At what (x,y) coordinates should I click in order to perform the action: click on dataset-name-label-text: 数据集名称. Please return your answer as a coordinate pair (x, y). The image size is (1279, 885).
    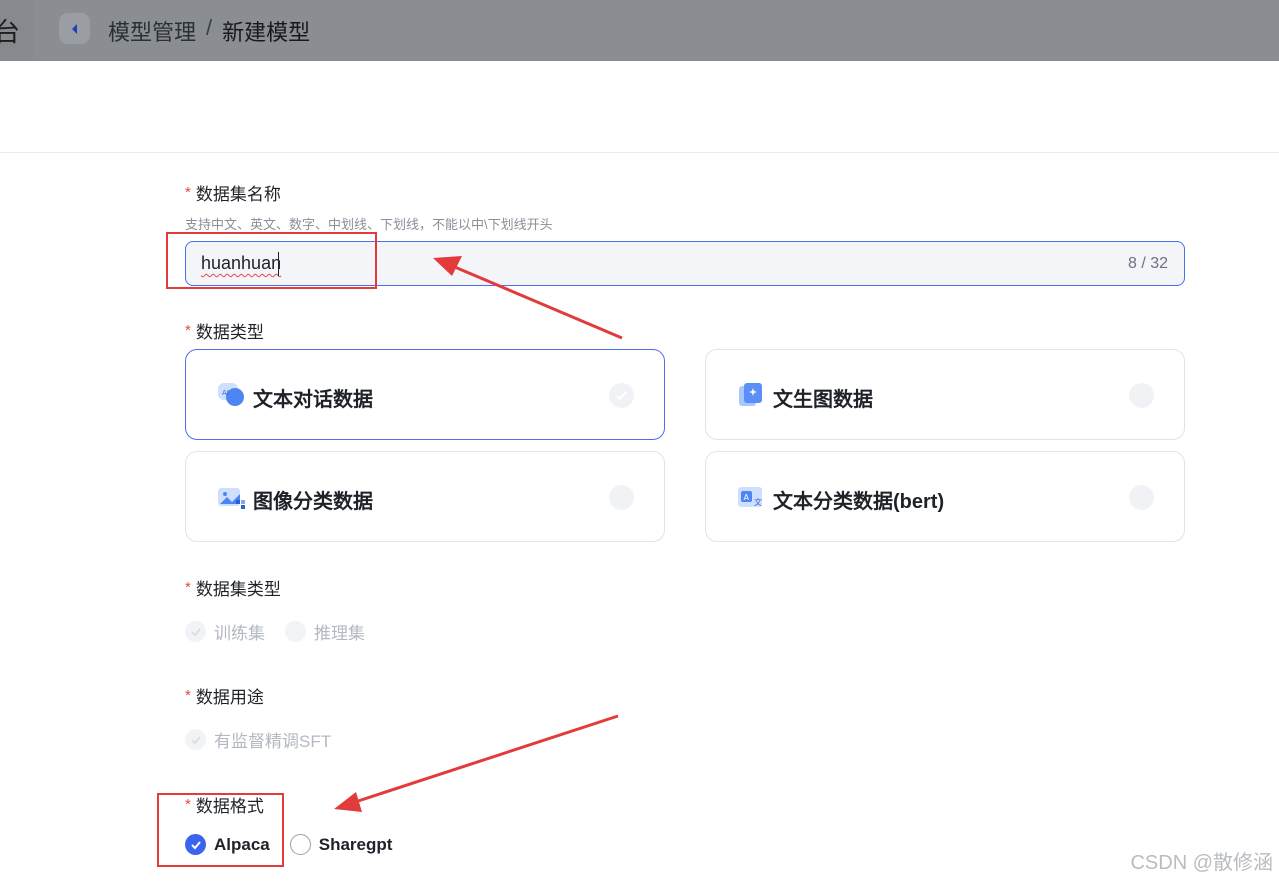
    Looking at the image, I should click on (238, 194).